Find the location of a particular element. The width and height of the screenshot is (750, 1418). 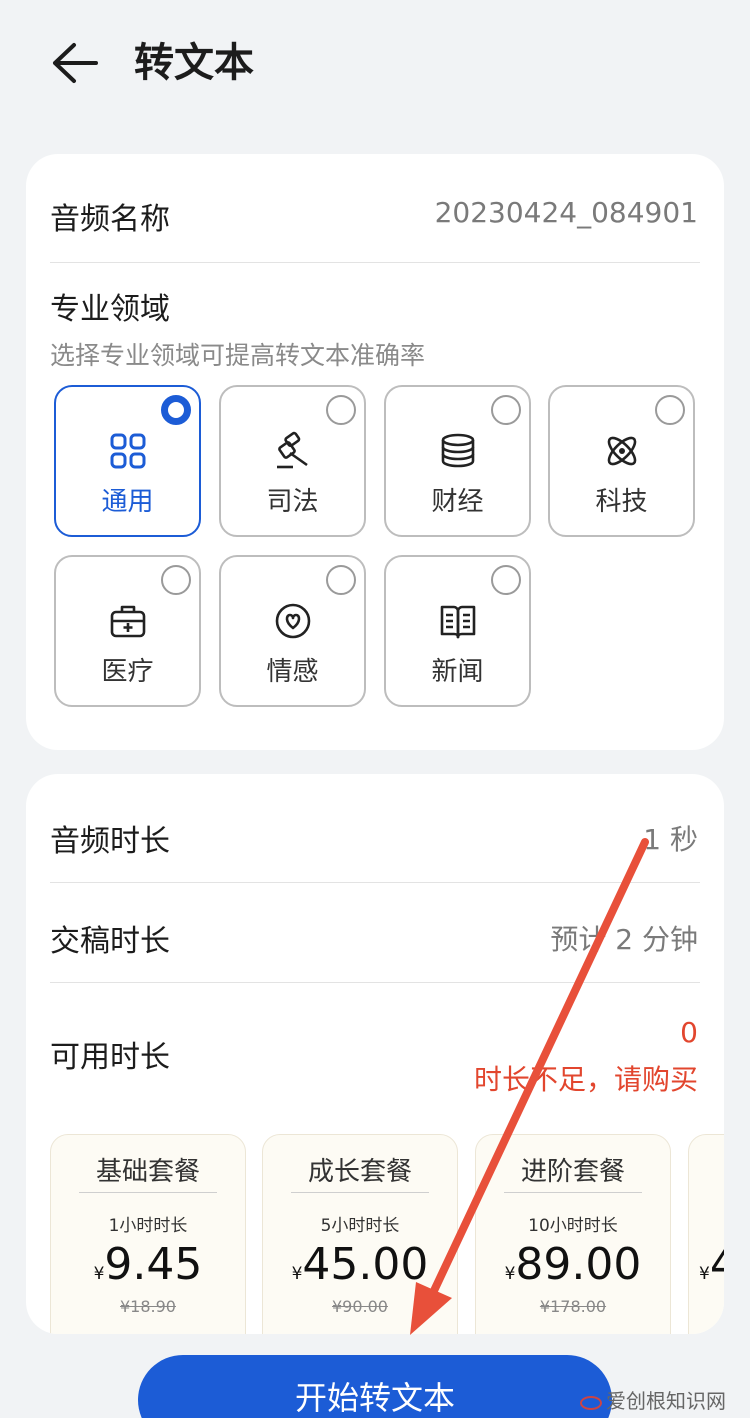

package-card-basic: 基础套餐 1小时时长 ¥9.45 ¥18.90 is located at coordinates (148, 1234).